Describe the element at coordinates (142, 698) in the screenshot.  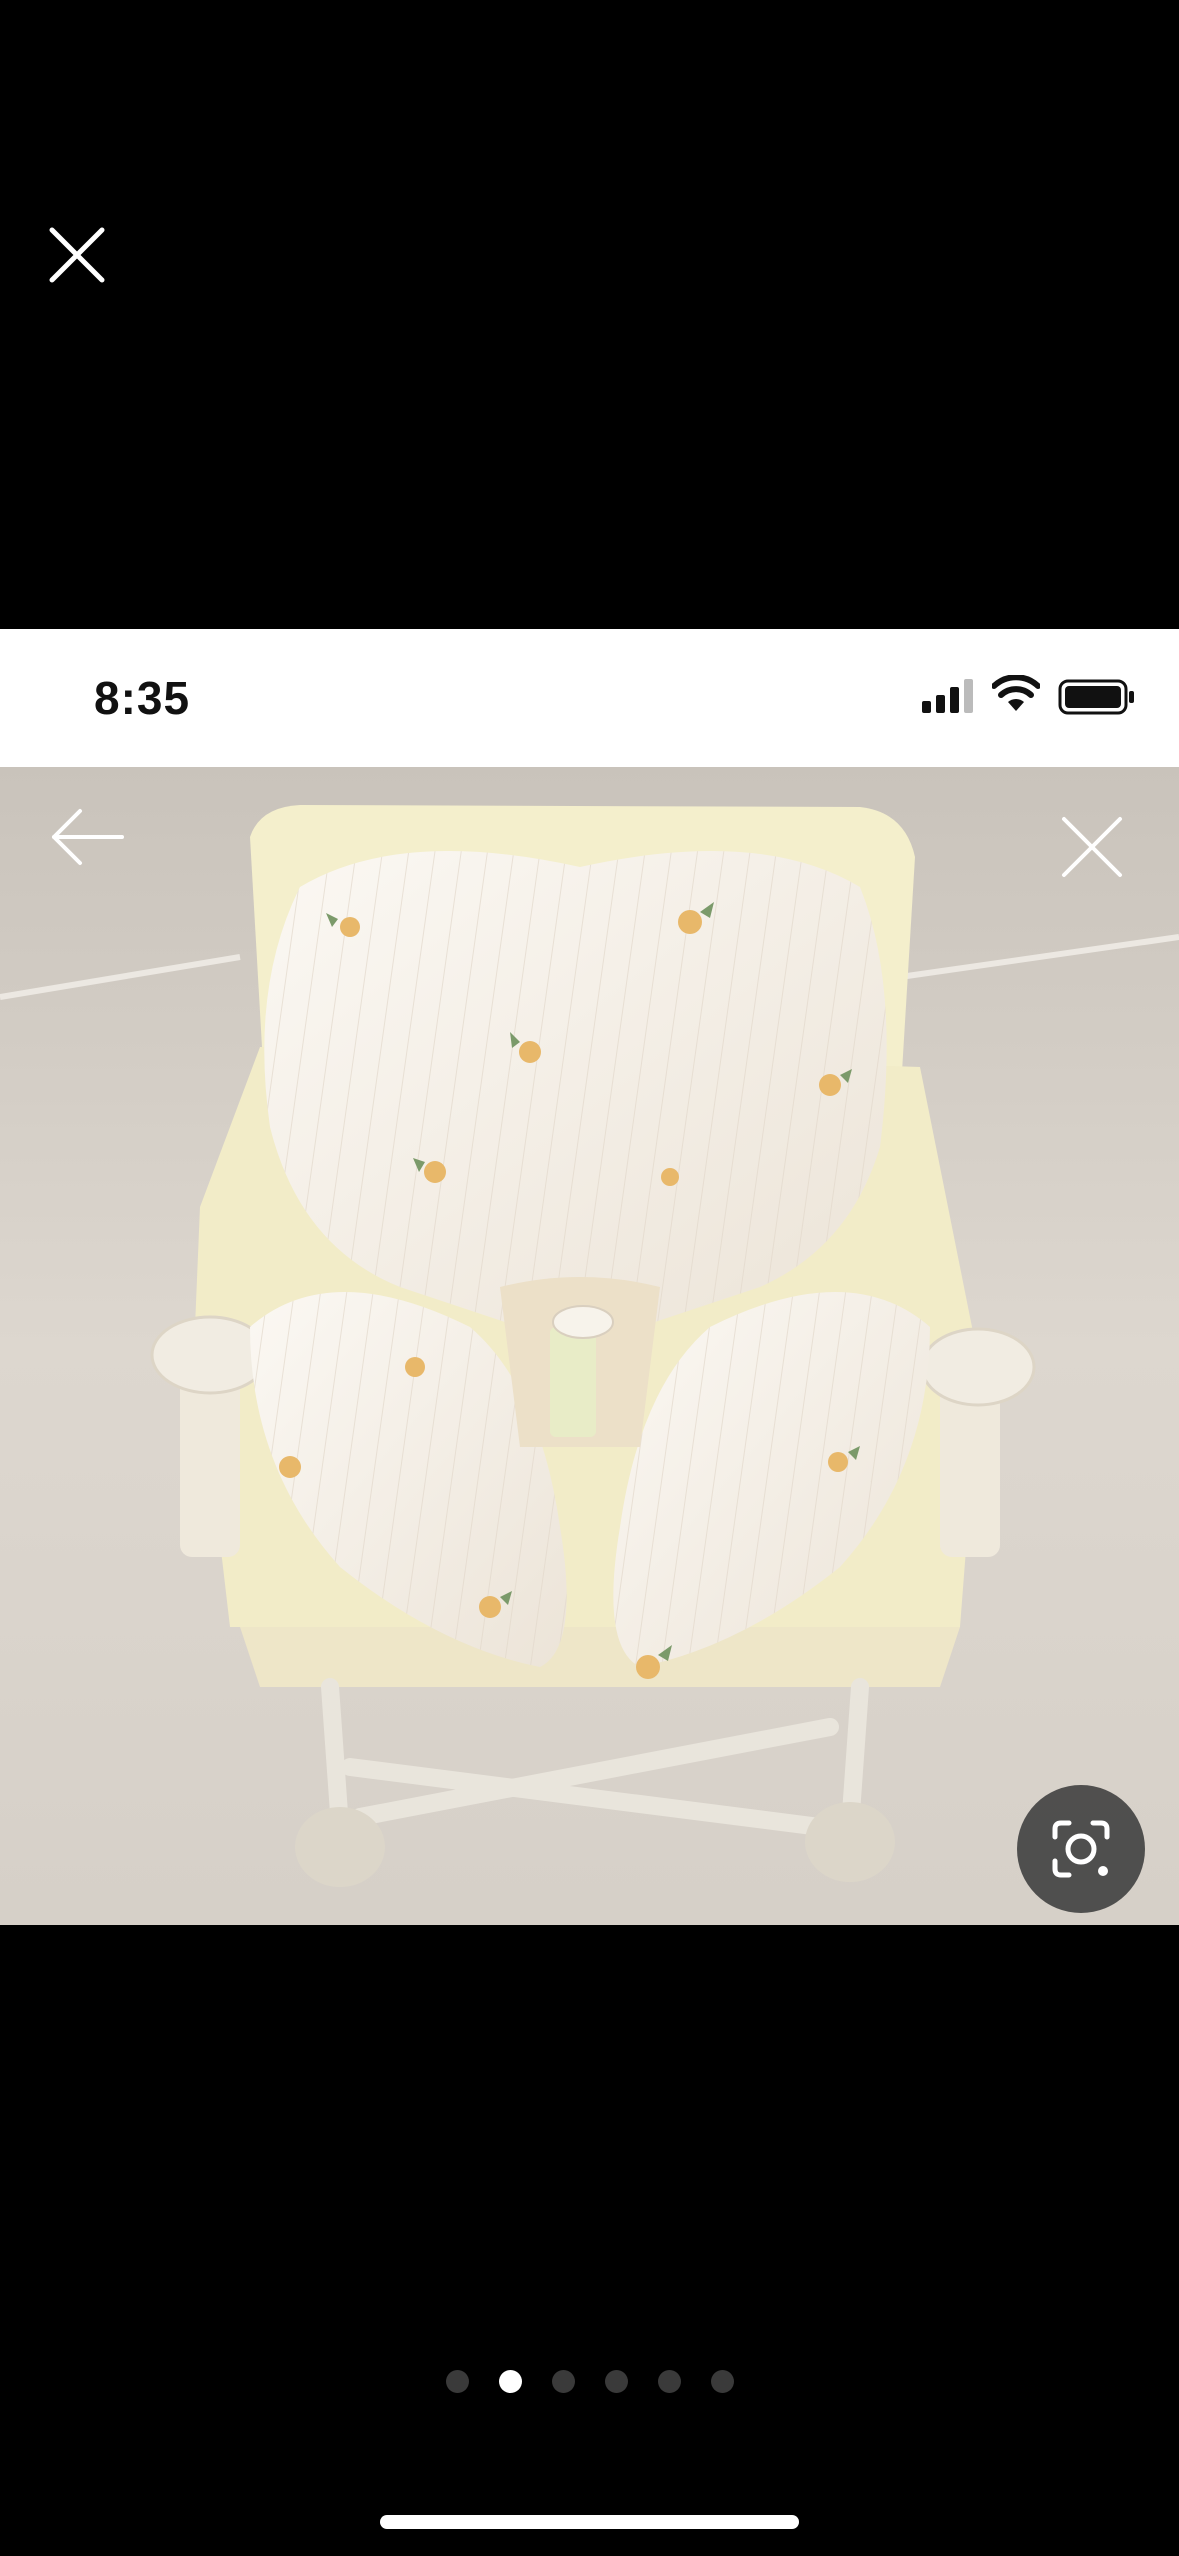
I see `status-time: 8:35` at that location.